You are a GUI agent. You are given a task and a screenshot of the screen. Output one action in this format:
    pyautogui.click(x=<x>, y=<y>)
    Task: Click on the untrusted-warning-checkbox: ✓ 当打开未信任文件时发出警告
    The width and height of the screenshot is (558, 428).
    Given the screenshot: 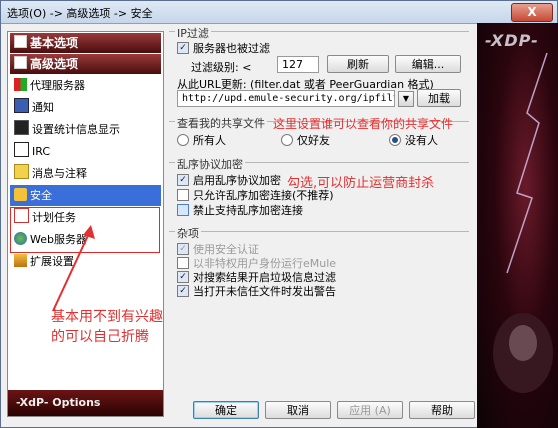 What is the action you would take?
    pyautogui.click(x=256, y=291)
    